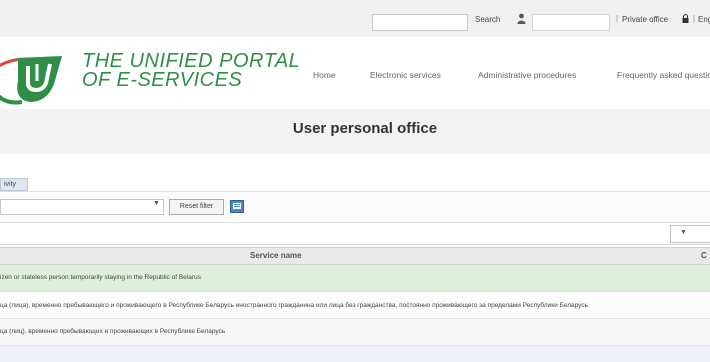 This screenshot has width=710, height=362. What do you see at coordinates (527, 75) in the screenshot?
I see `nav-administrative-procedures: Administrative procedures` at bounding box center [527, 75].